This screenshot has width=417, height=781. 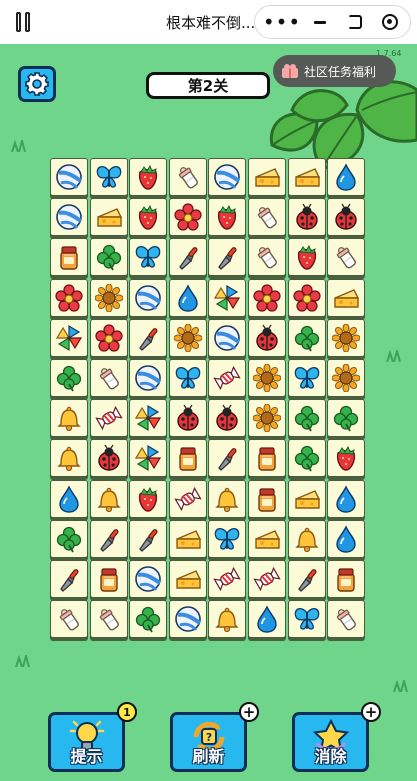 What do you see at coordinates (334, 71) in the screenshot?
I see `community-rewards-button: 社区任务福利` at bounding box center [334, 71].